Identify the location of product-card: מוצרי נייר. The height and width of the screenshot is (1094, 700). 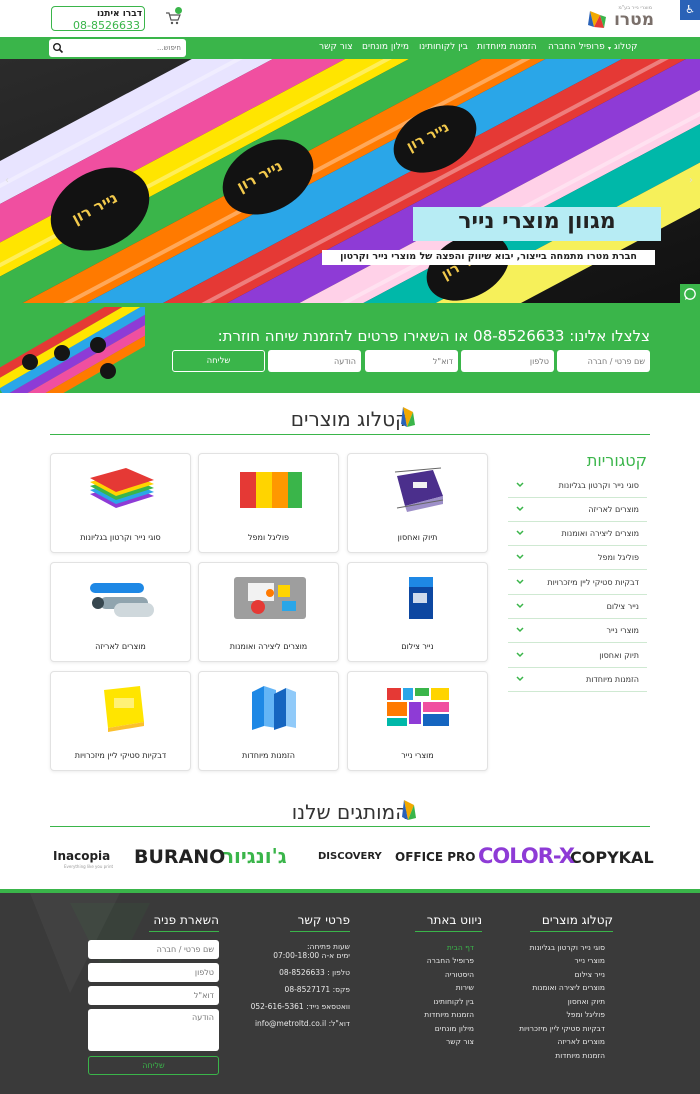
(417, 721).